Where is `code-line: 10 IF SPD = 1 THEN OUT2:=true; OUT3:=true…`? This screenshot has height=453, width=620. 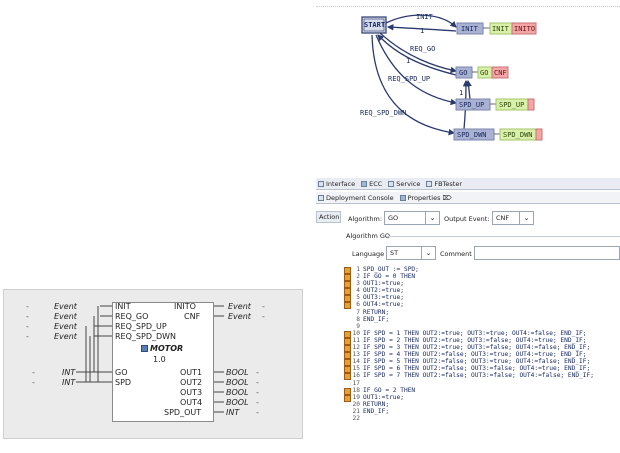
code-line: 10 IF SPD = 1 THEN OUT2:=true; OUT3:=true… is located at coordinates (482, 333).